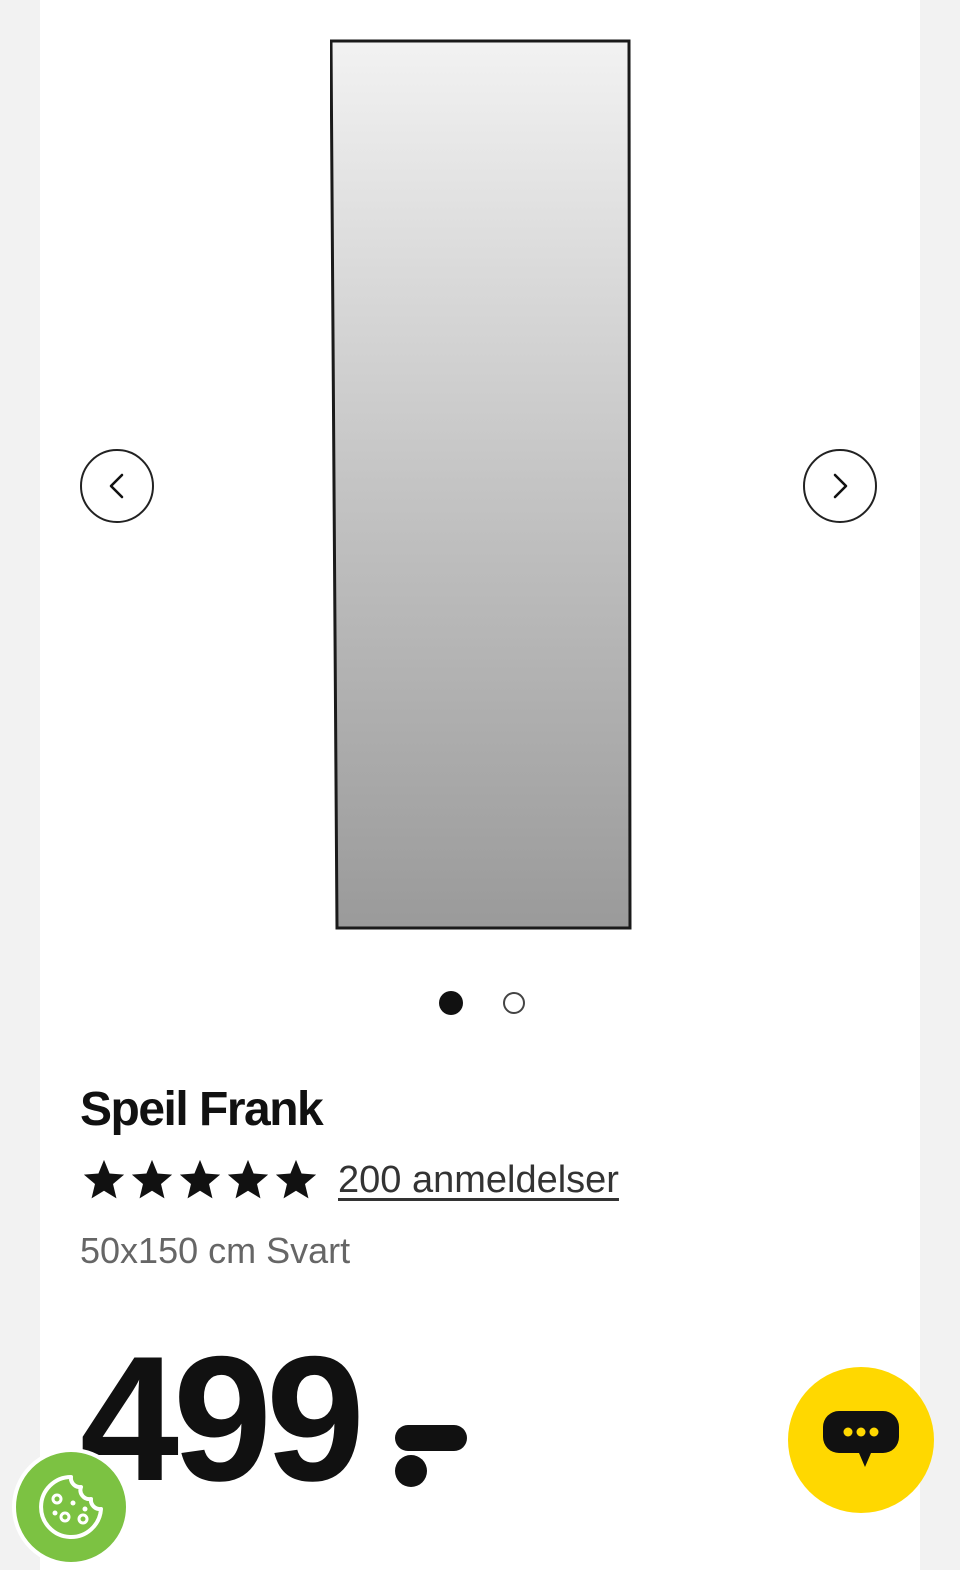 The image size is (960, 1570). I want to click on gallery-next-button, so click(840, 486).